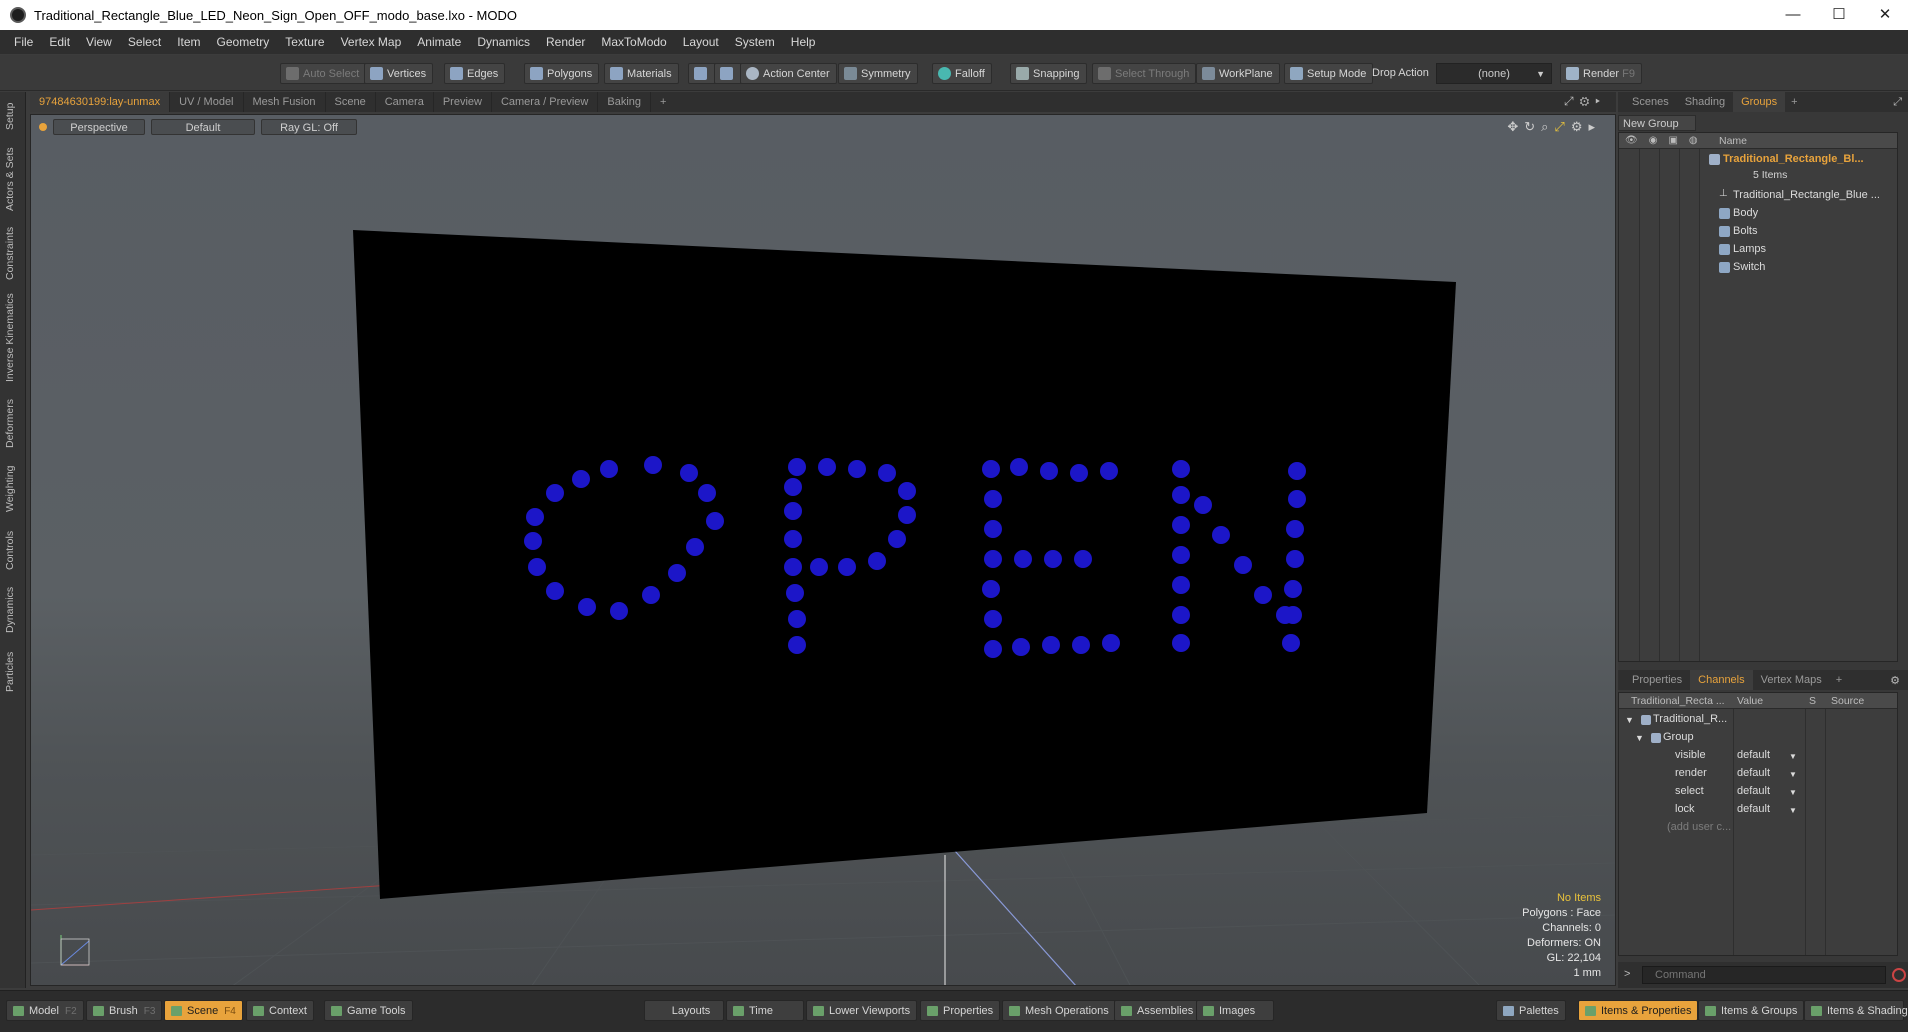 The image size is (1908, 1032). I want to click on render-button: Render F9, so click(1601, 73).